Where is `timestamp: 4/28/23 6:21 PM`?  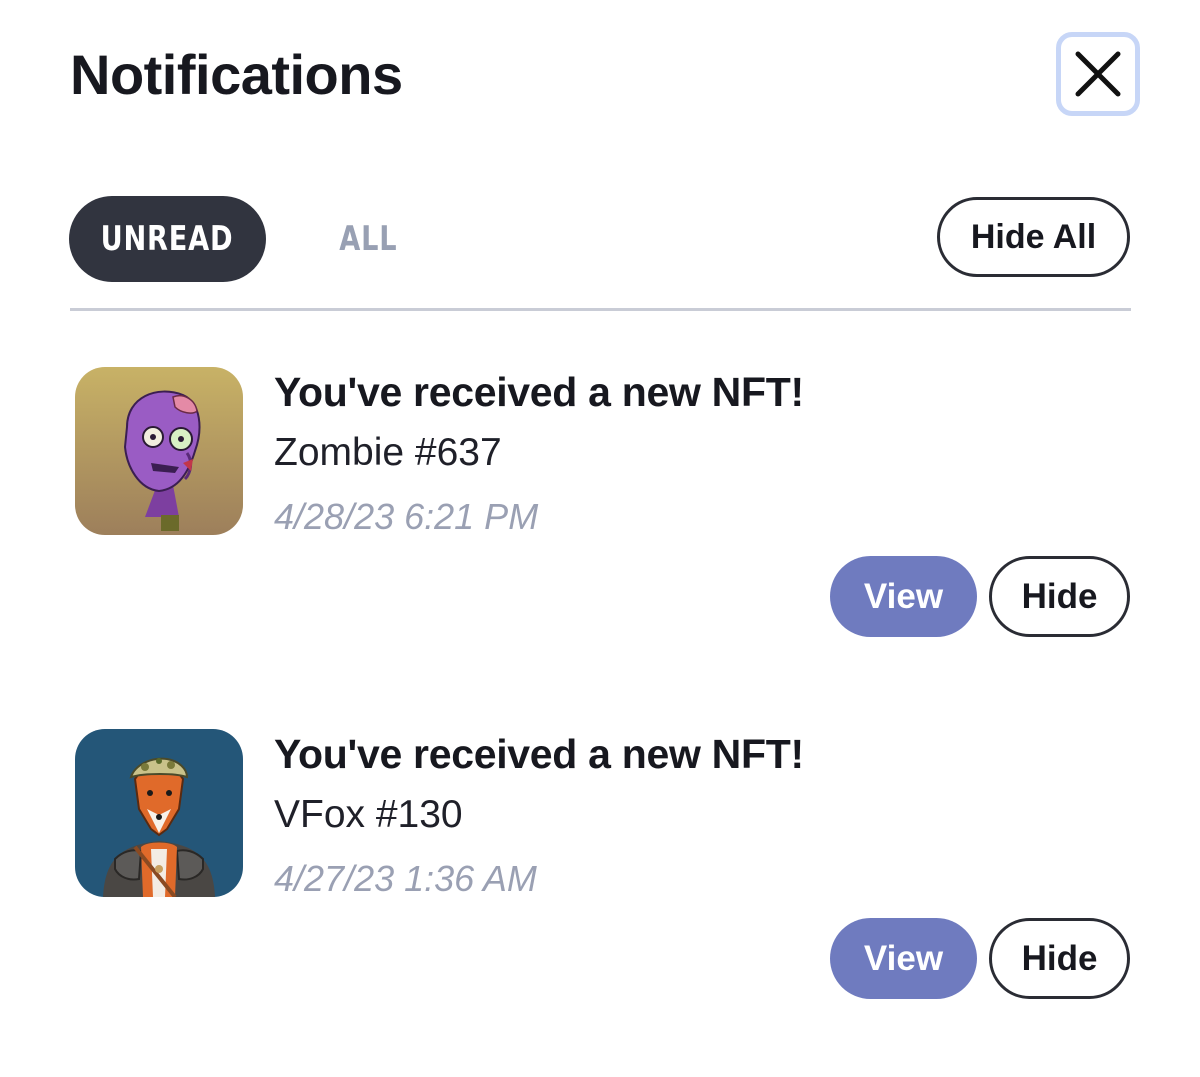
timestamp: 4/28/23 6:21 PM is located at coordinates (406, 516).